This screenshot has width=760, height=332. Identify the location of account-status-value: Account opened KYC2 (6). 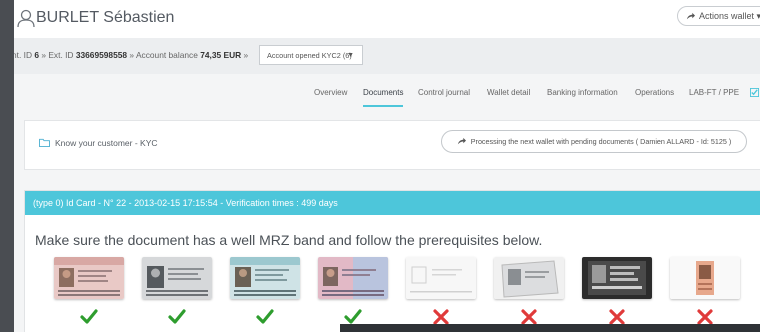
(309, 55).